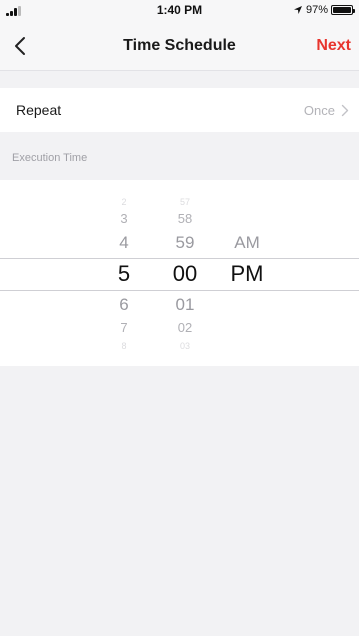 This screenshot has width=359, height=636. What do you see at coordinates (185, 273) in the screenshot?
I see `picker-minute-item-selected: 00` at bounding box center [185, 273].